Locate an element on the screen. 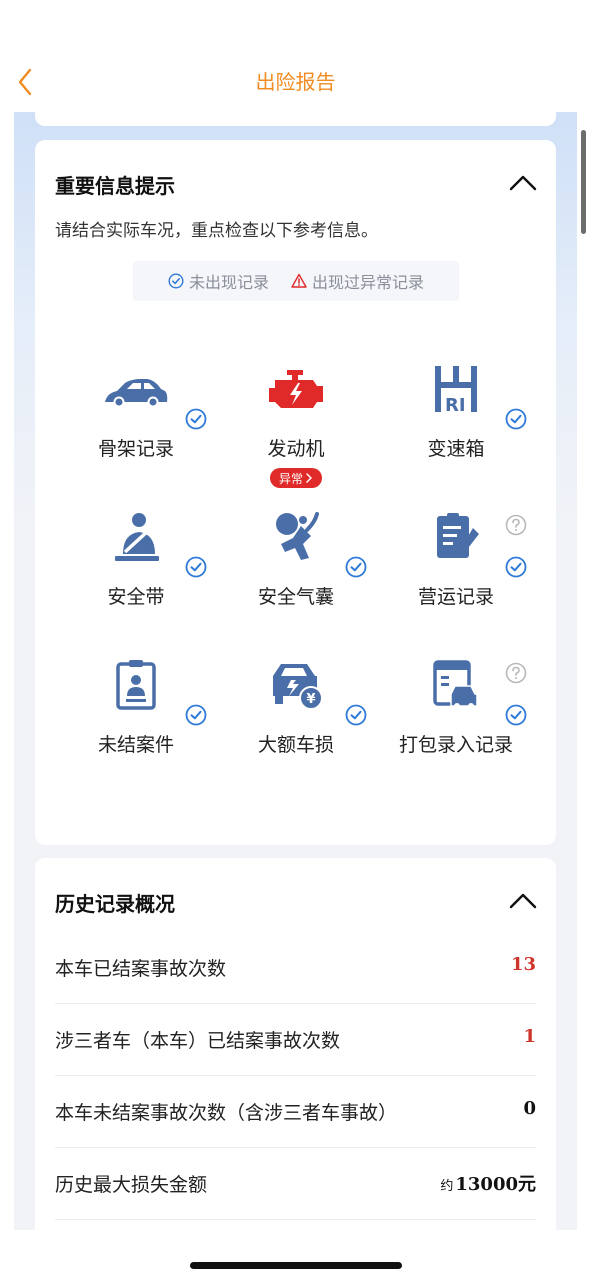 This screenshot has width=591, height=1280. item-label: 骨架记录 is located at coordinates (135, 449).